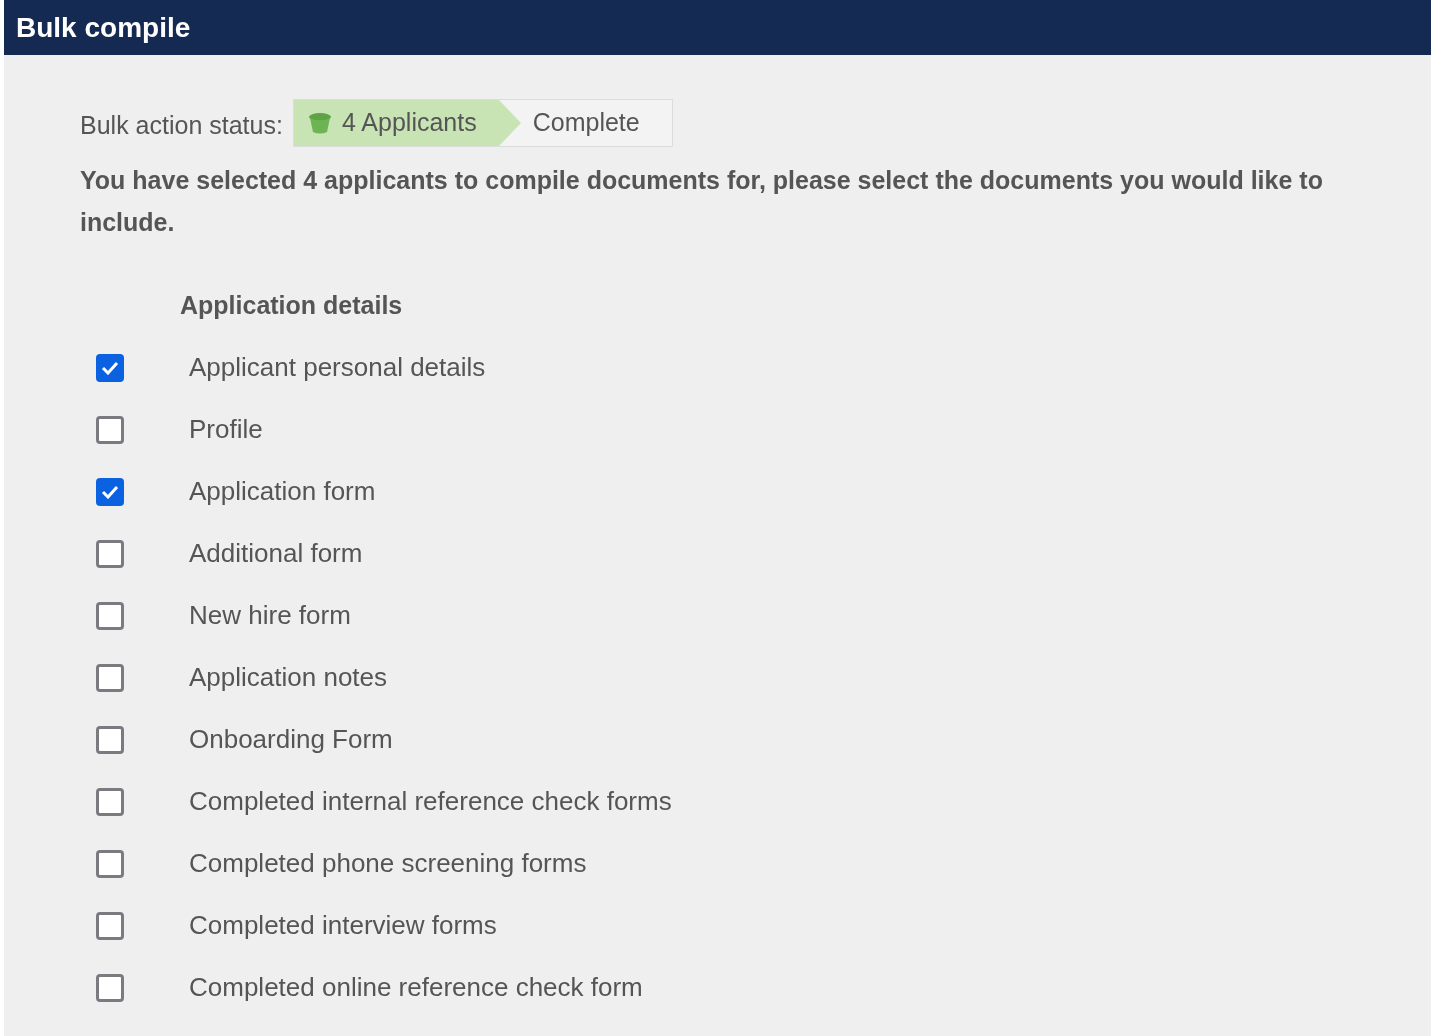 The height and width of the screenshot is (1036, 1431). What do you see at coordinates (343, 925) in the screenshot?
I see `checkbox-label: Completed interview forms` at bounding box center [343, 925].